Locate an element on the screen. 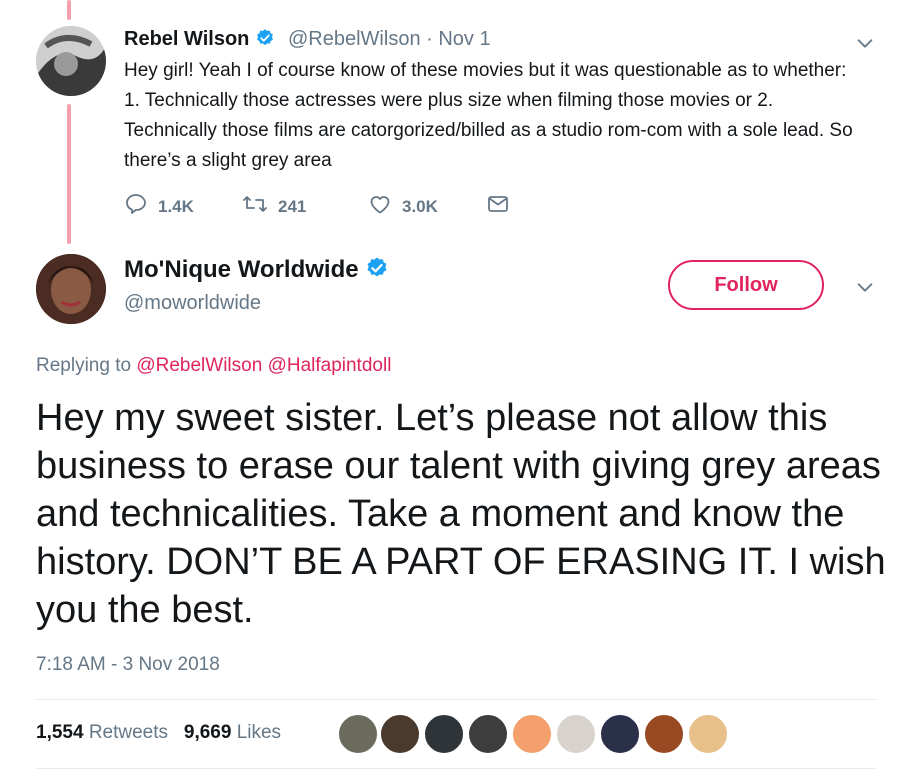 The width and height of the screenshot is (900, 780). retweet-stat: 1,554 Retweets is located at coordinates (102, 732).